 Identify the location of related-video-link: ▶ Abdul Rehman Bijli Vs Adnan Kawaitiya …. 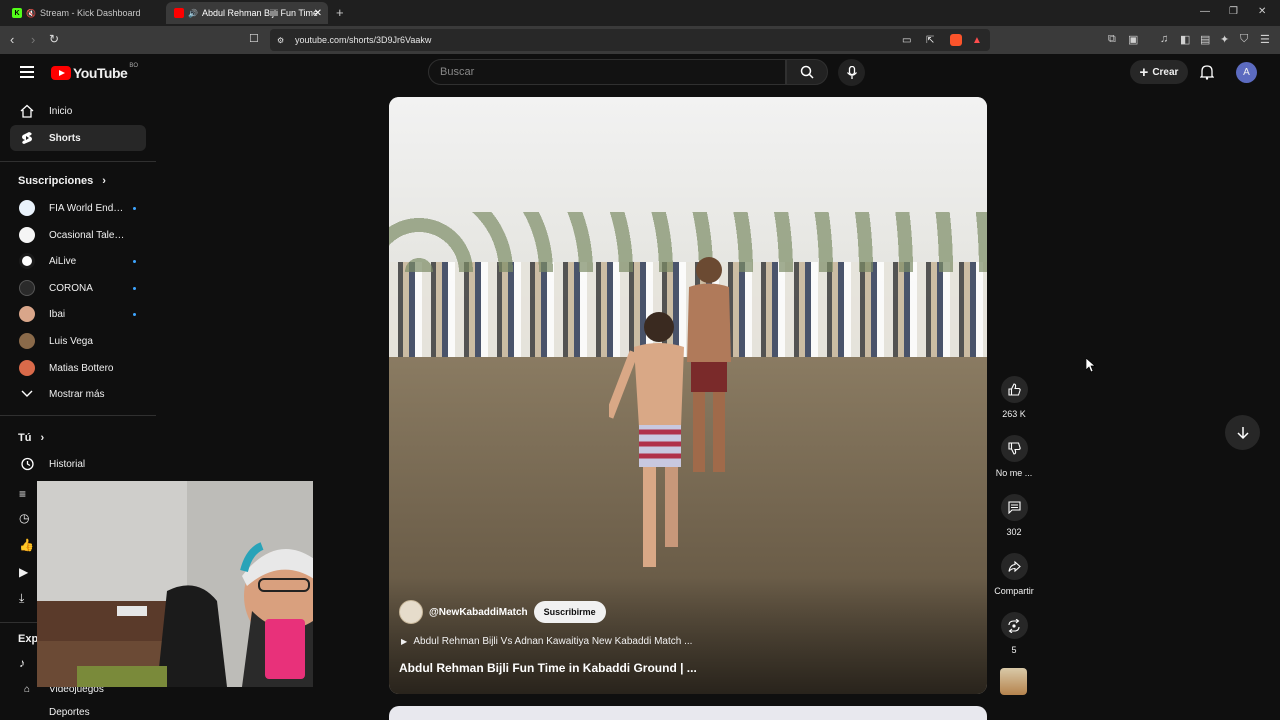
(546, 641).